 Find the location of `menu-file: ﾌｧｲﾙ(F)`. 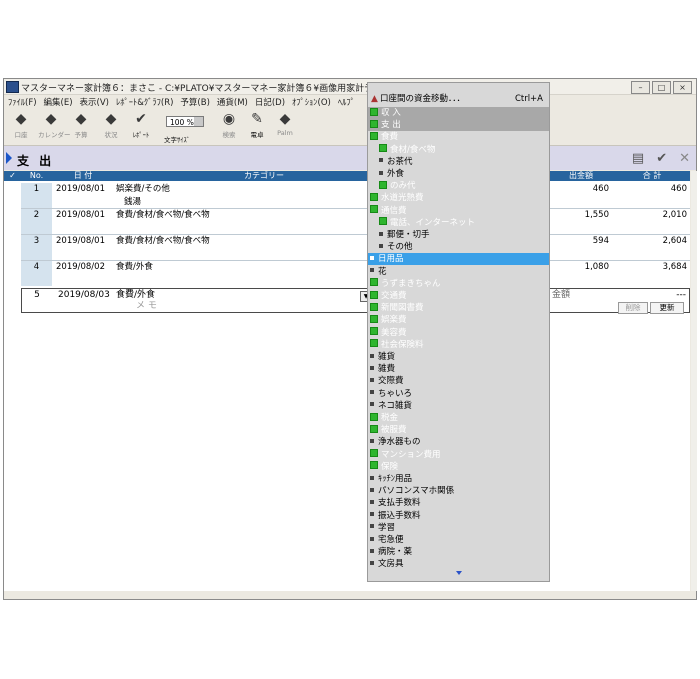

menu-file: ﾌｧｲﾙ(F) is located at coordinates (22, 102).